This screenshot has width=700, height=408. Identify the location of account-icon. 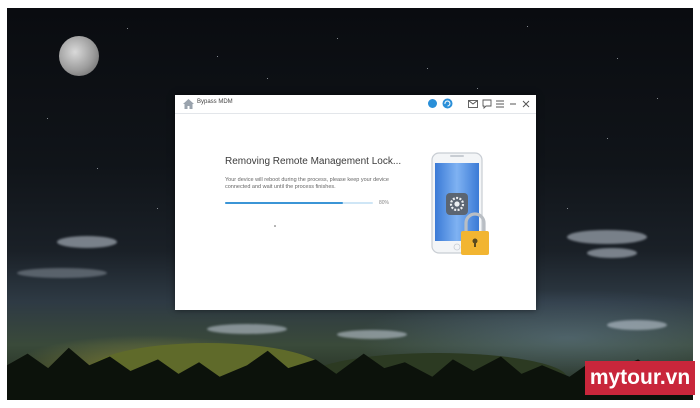
(432, 103).